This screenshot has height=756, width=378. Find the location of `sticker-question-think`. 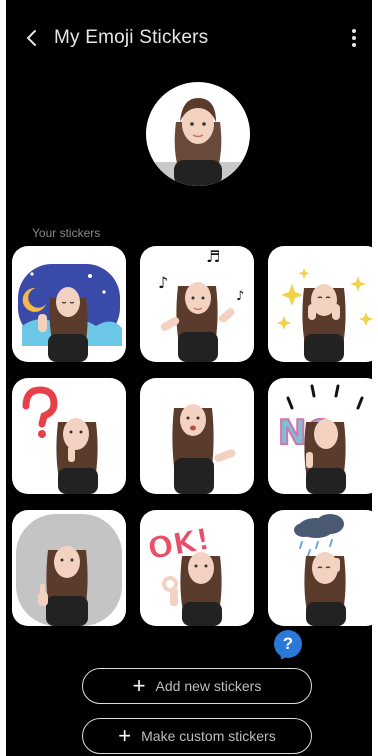

sticker-question-think is located at coordinates (69, 436).